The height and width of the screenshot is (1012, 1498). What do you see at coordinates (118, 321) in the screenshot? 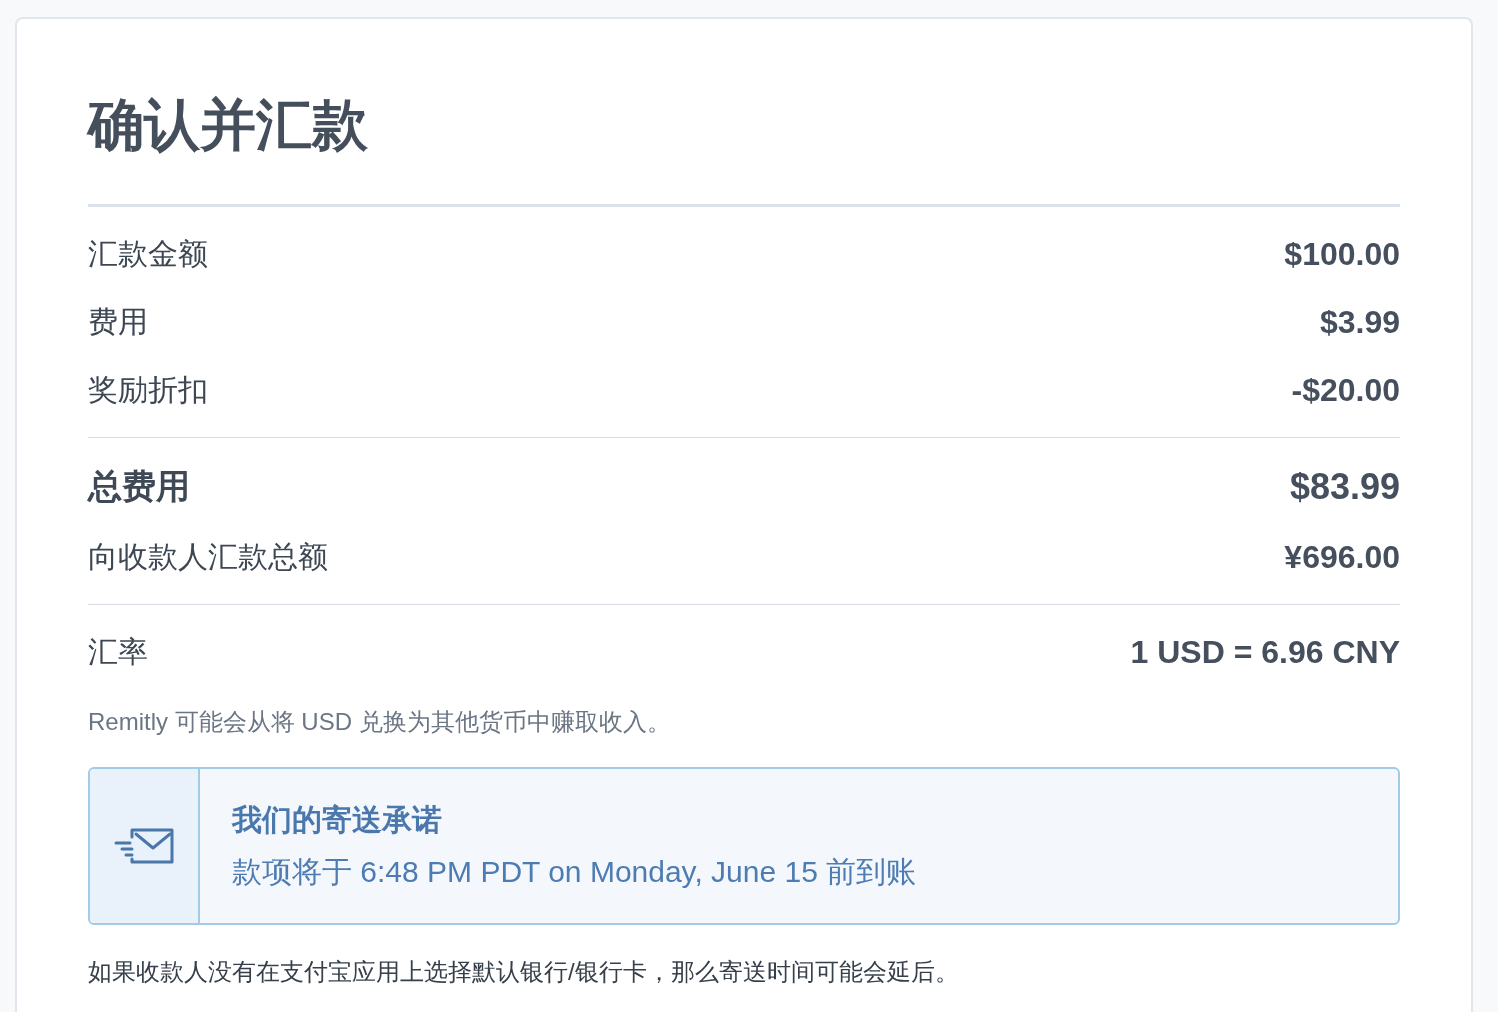
I see `row-label: 费用` at bounding box center [118, 321].